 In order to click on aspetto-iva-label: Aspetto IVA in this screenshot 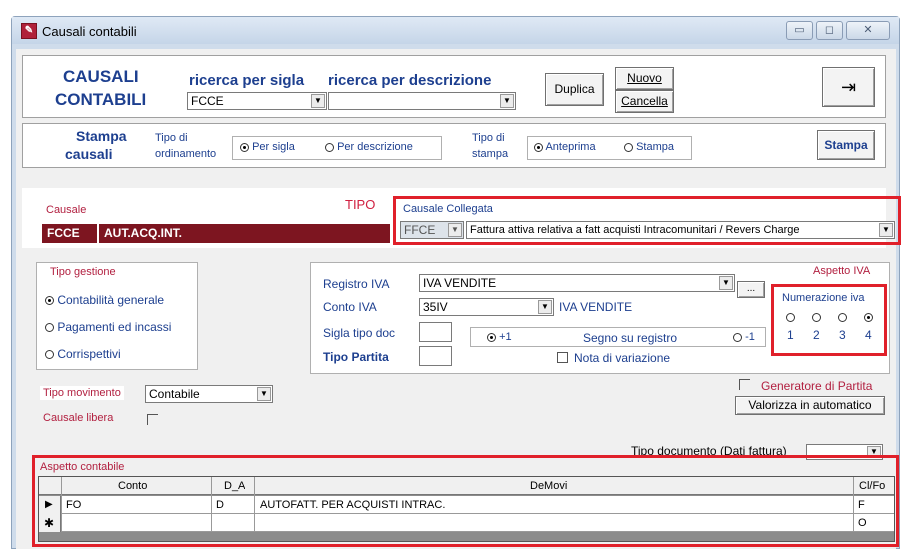, I will do `click(842, 271)`.